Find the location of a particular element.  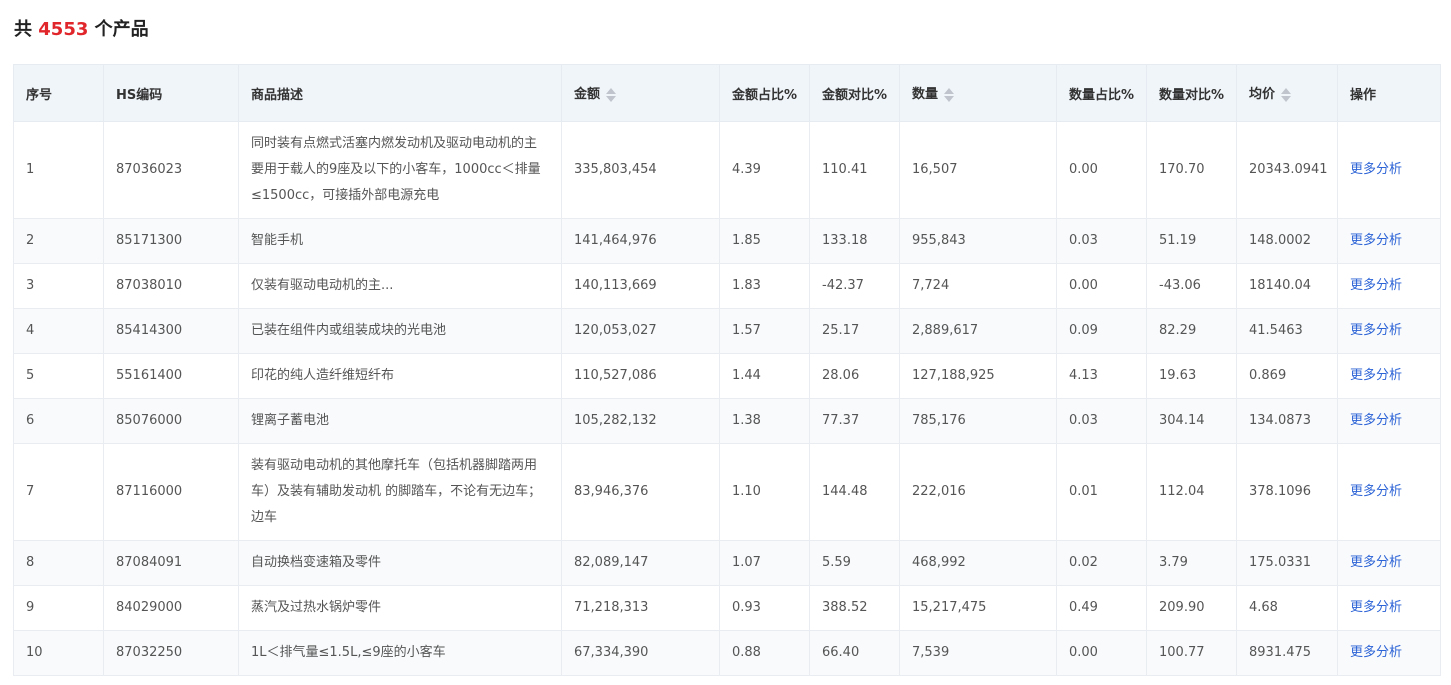

cell-amount: 140,113,669 is located at coordinates (640, 286).